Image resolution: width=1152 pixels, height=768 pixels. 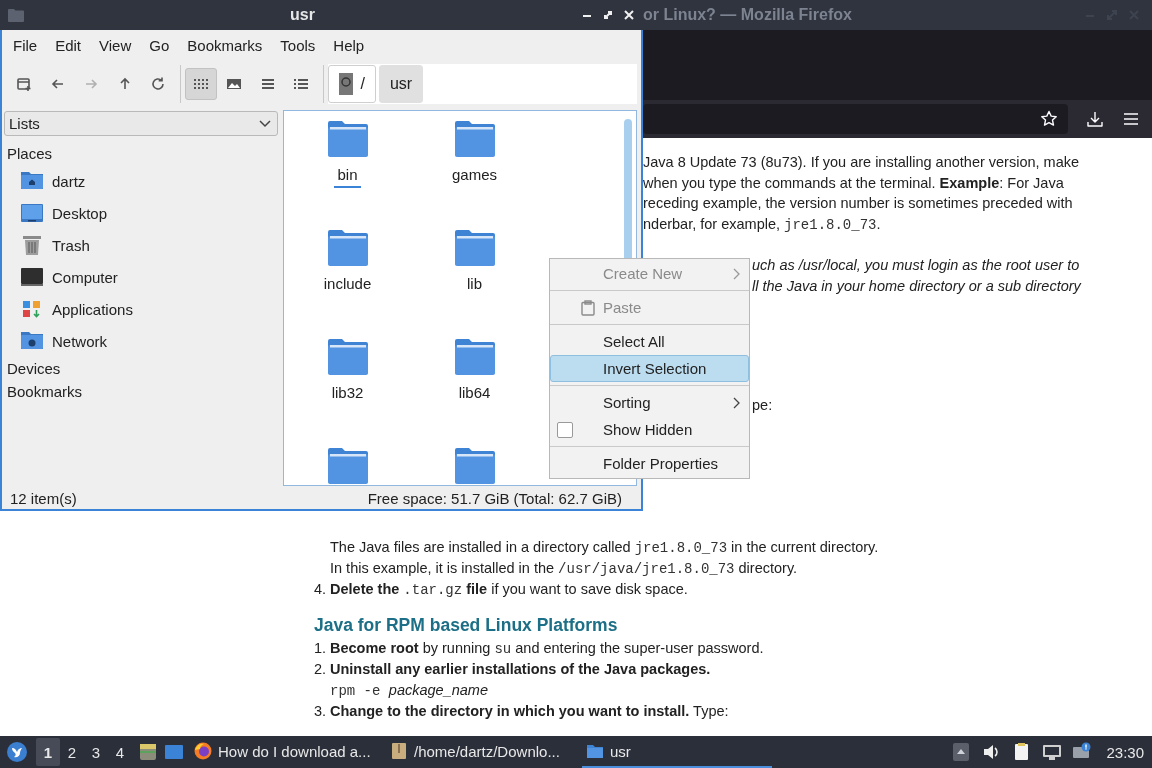 I want to click on list-icon, so click(x=267, y=84).